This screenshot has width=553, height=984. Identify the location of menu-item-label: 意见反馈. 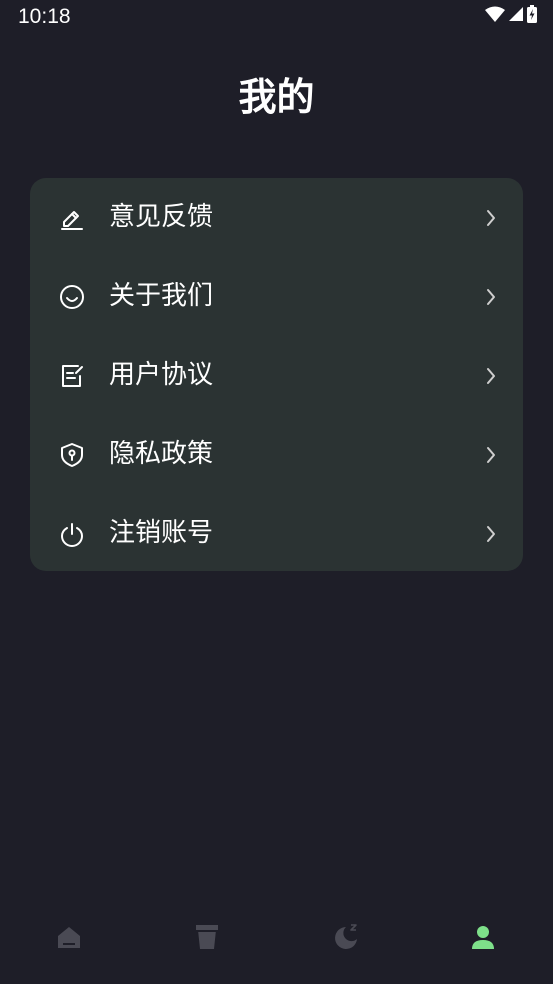
(161, 217).